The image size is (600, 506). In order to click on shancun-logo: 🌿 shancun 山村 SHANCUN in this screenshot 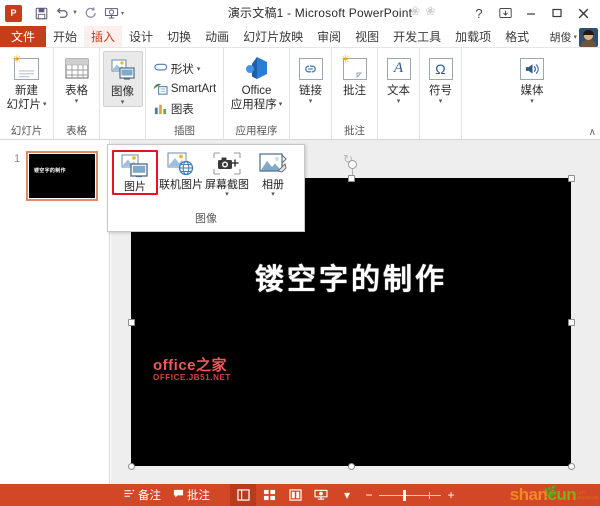, I will do `click(554, 495)`.